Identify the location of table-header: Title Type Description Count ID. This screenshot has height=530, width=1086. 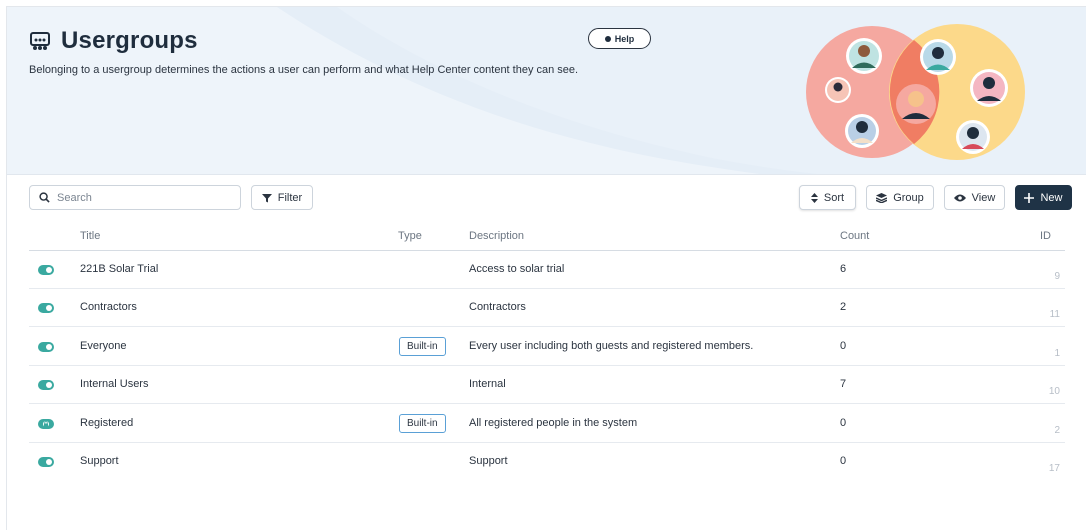
(547, 238).